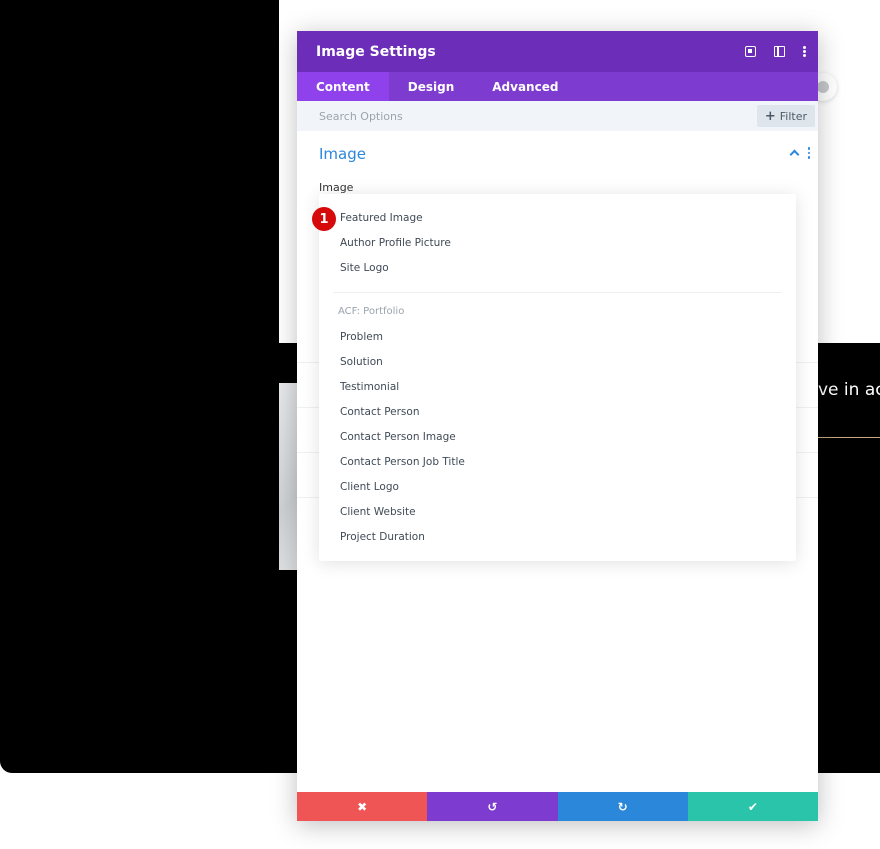 This screenshot has width=880, height=849. What do you see at coordinates (382, 537) in the screenshot?
I see `dropdown-item-project-duration: Project Duration` at bounding box center [382, 537].